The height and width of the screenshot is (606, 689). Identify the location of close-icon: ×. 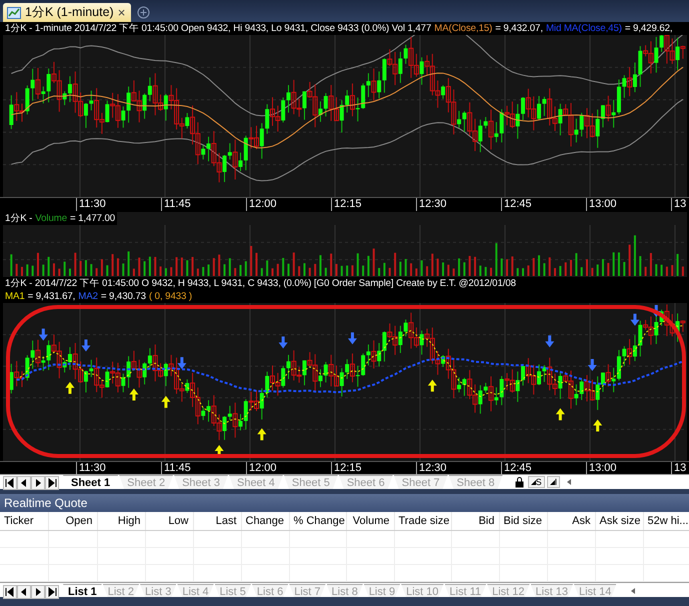
(122, 12).